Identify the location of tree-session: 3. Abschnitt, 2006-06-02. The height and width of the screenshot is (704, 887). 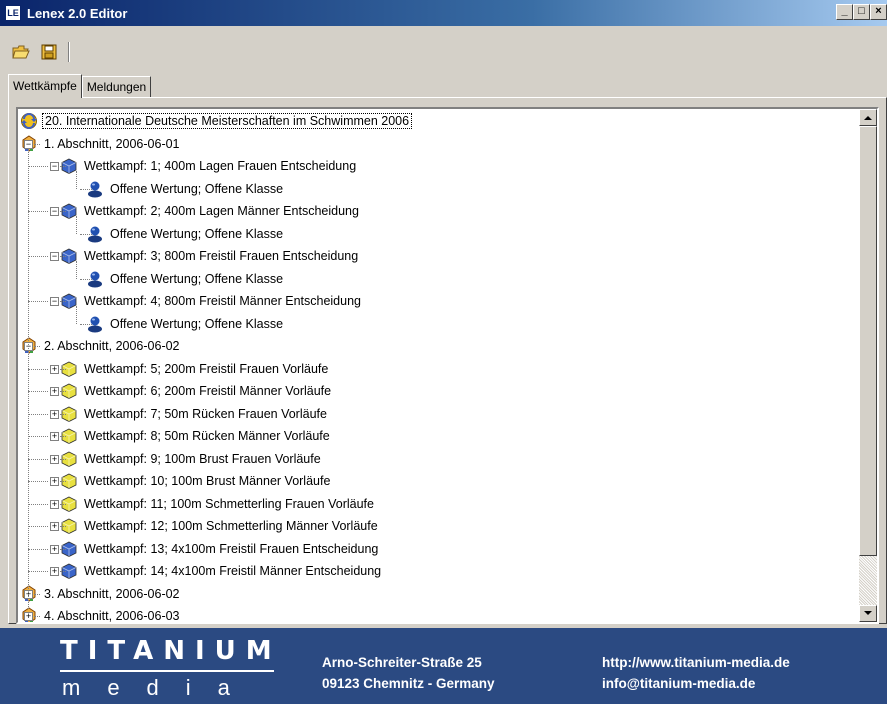
(101, 594).